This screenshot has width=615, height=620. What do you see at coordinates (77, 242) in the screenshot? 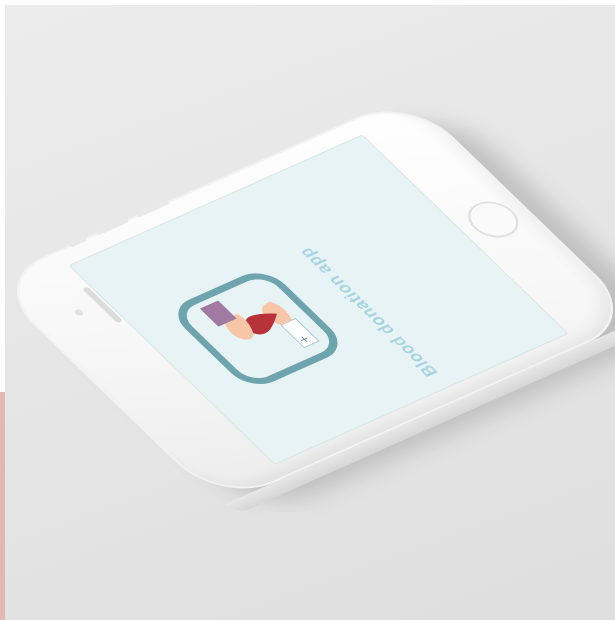
I see `mute-switch` at bounding box center [77, 242].